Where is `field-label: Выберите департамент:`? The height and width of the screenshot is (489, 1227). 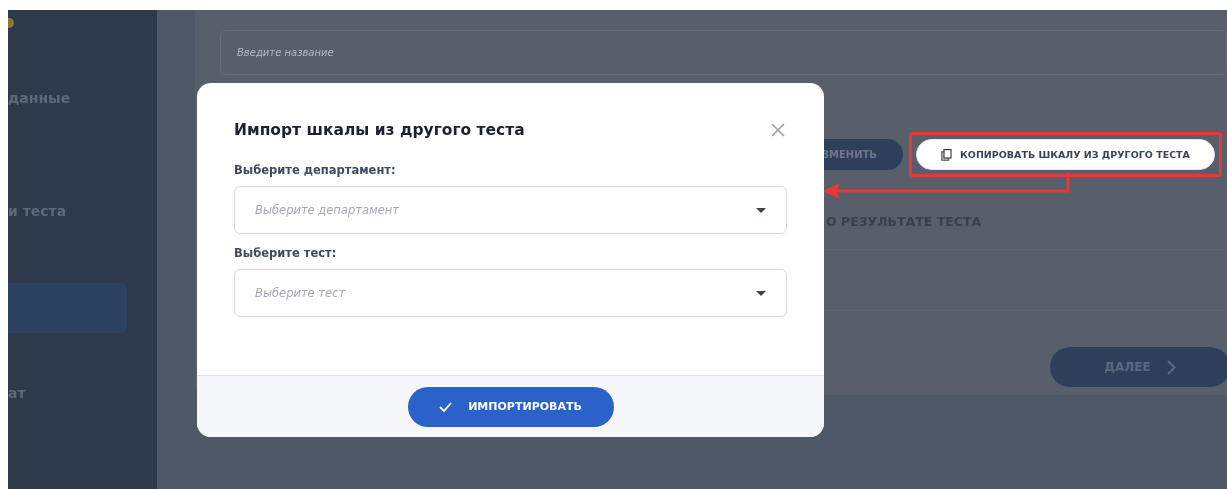
field-label: Выберите департамент: is located at coordinates (315, 170).